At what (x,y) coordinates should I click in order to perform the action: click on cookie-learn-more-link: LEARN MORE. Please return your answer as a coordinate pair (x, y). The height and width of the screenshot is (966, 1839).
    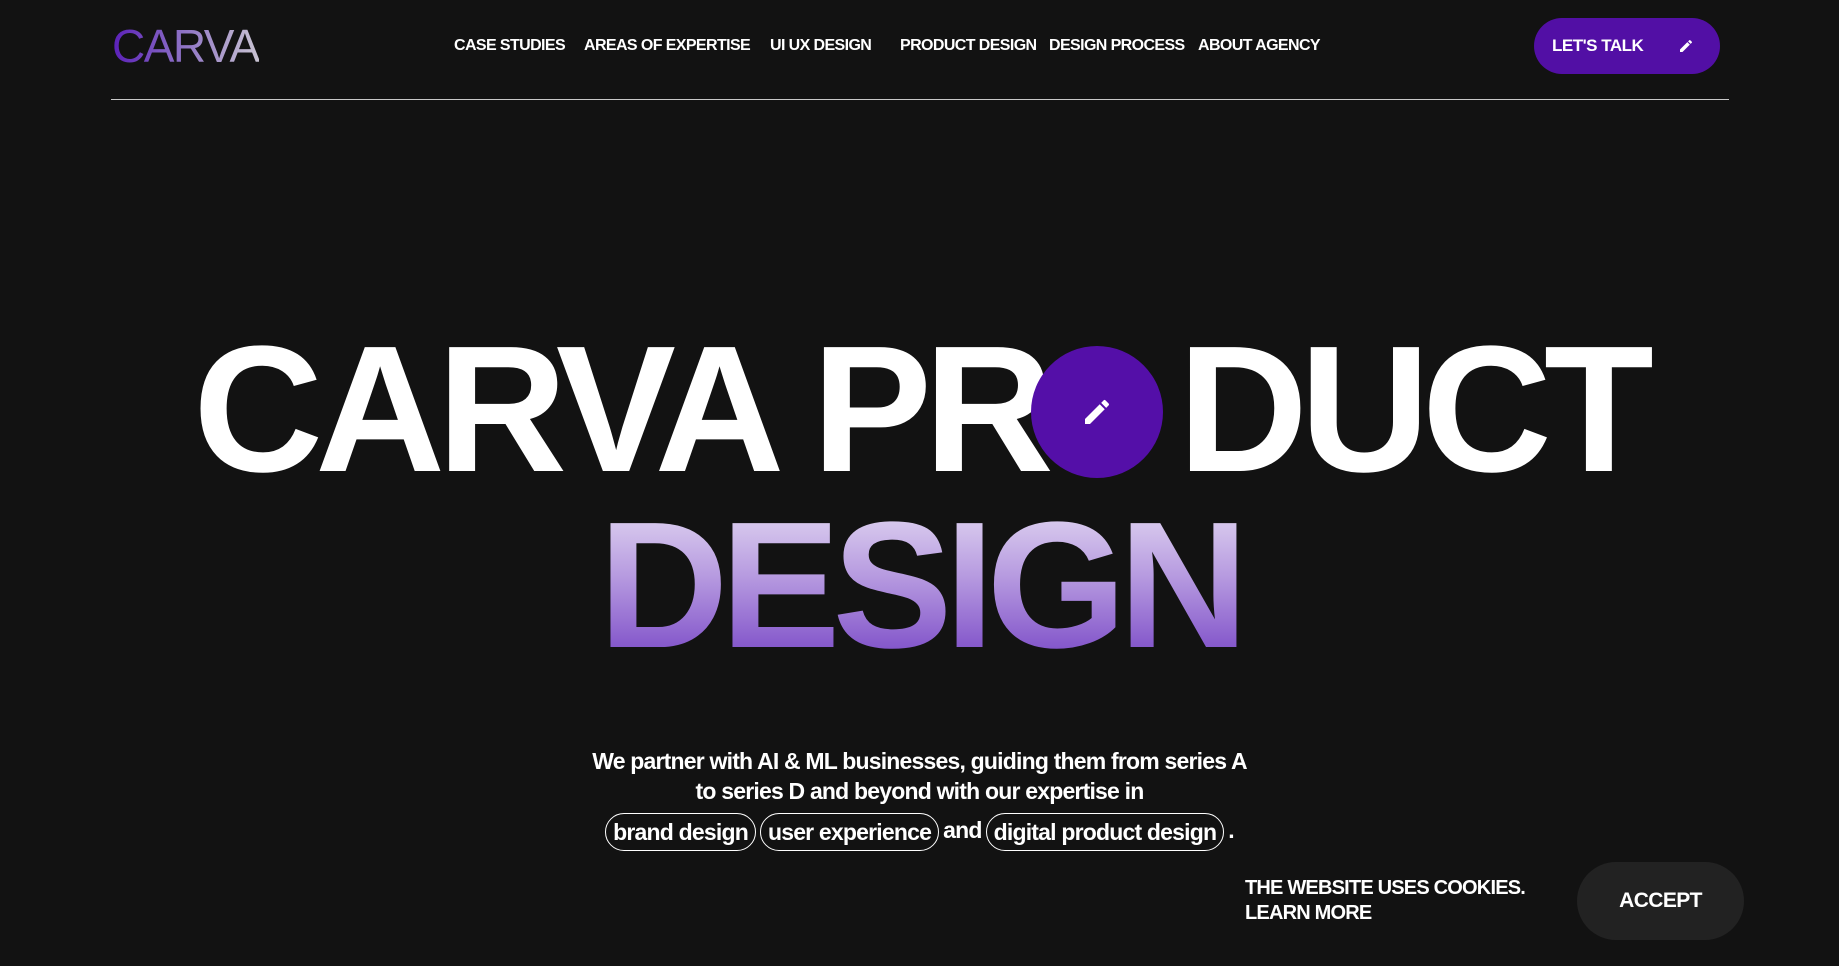
    Looking at the image, I should click on (1308, 913).